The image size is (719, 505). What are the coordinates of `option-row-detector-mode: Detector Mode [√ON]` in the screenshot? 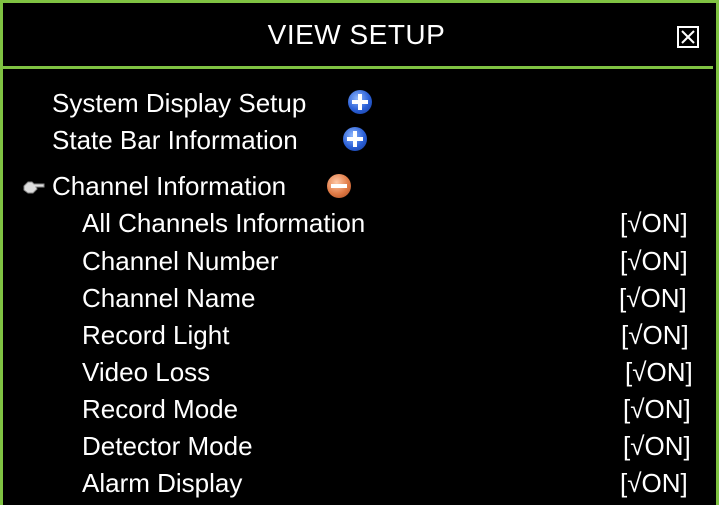 It's located at (359, 446).